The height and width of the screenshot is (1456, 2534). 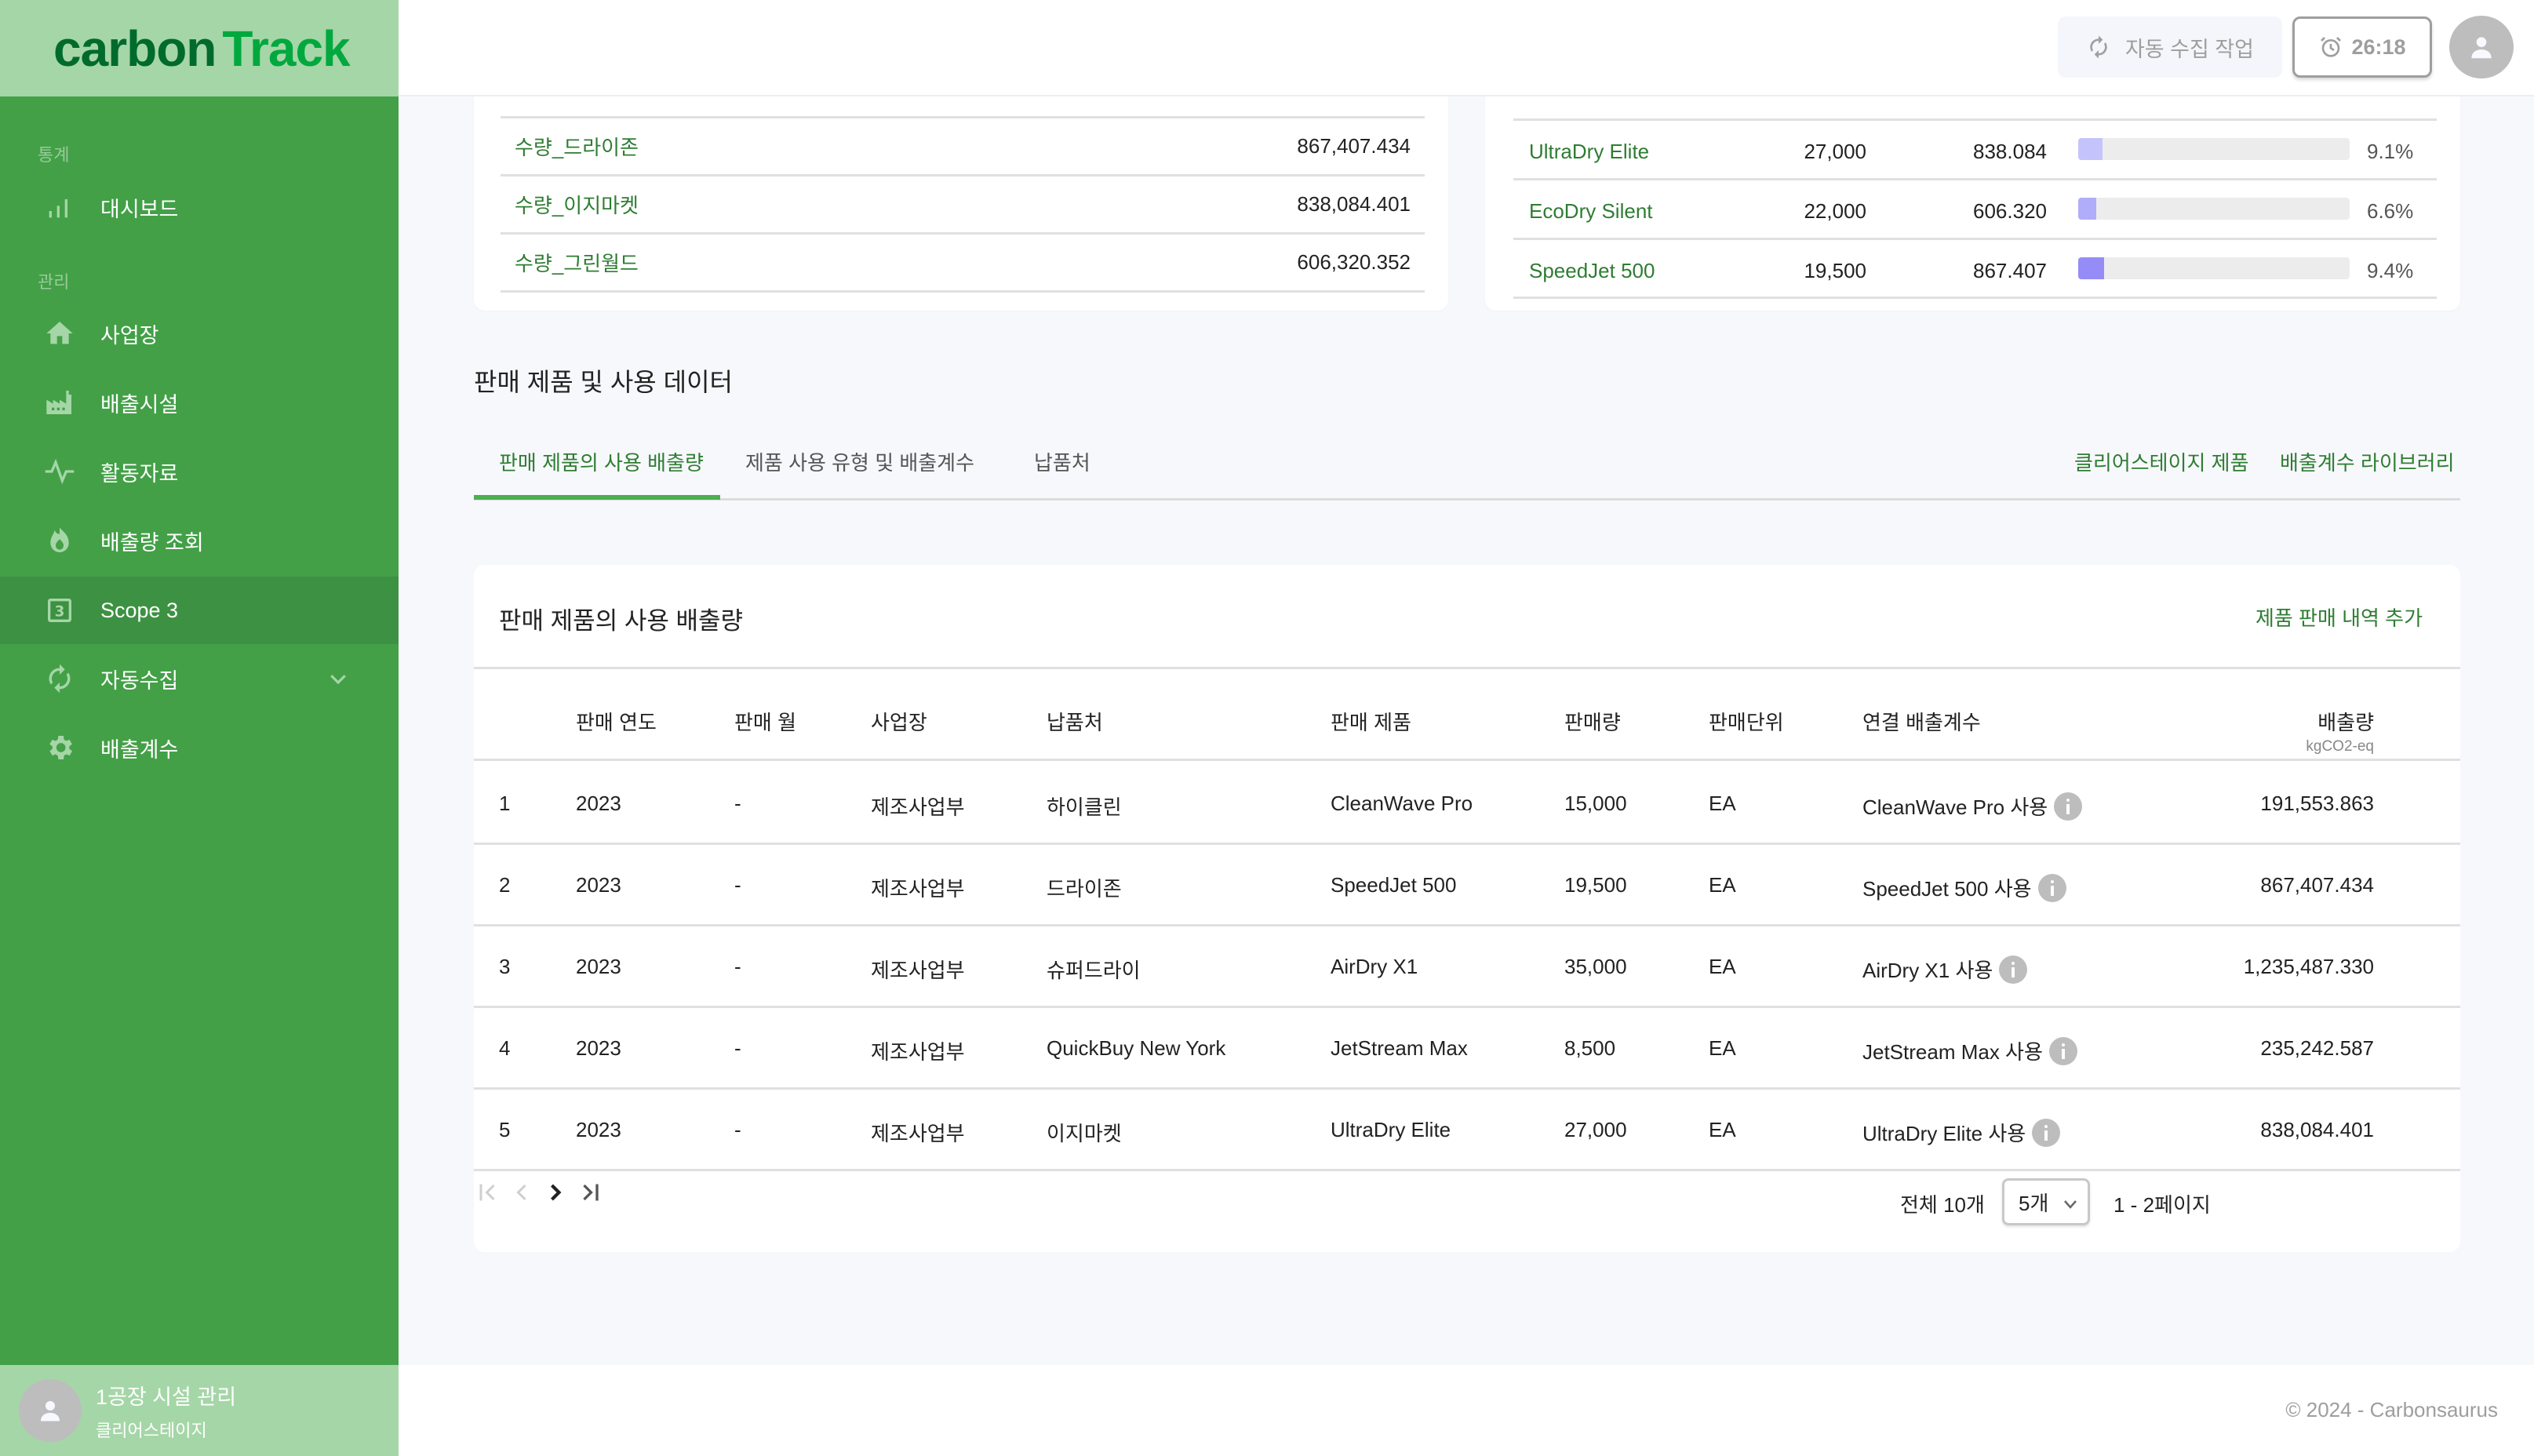 I want to click on user-avatar-button, so click(x=2481, y=47).